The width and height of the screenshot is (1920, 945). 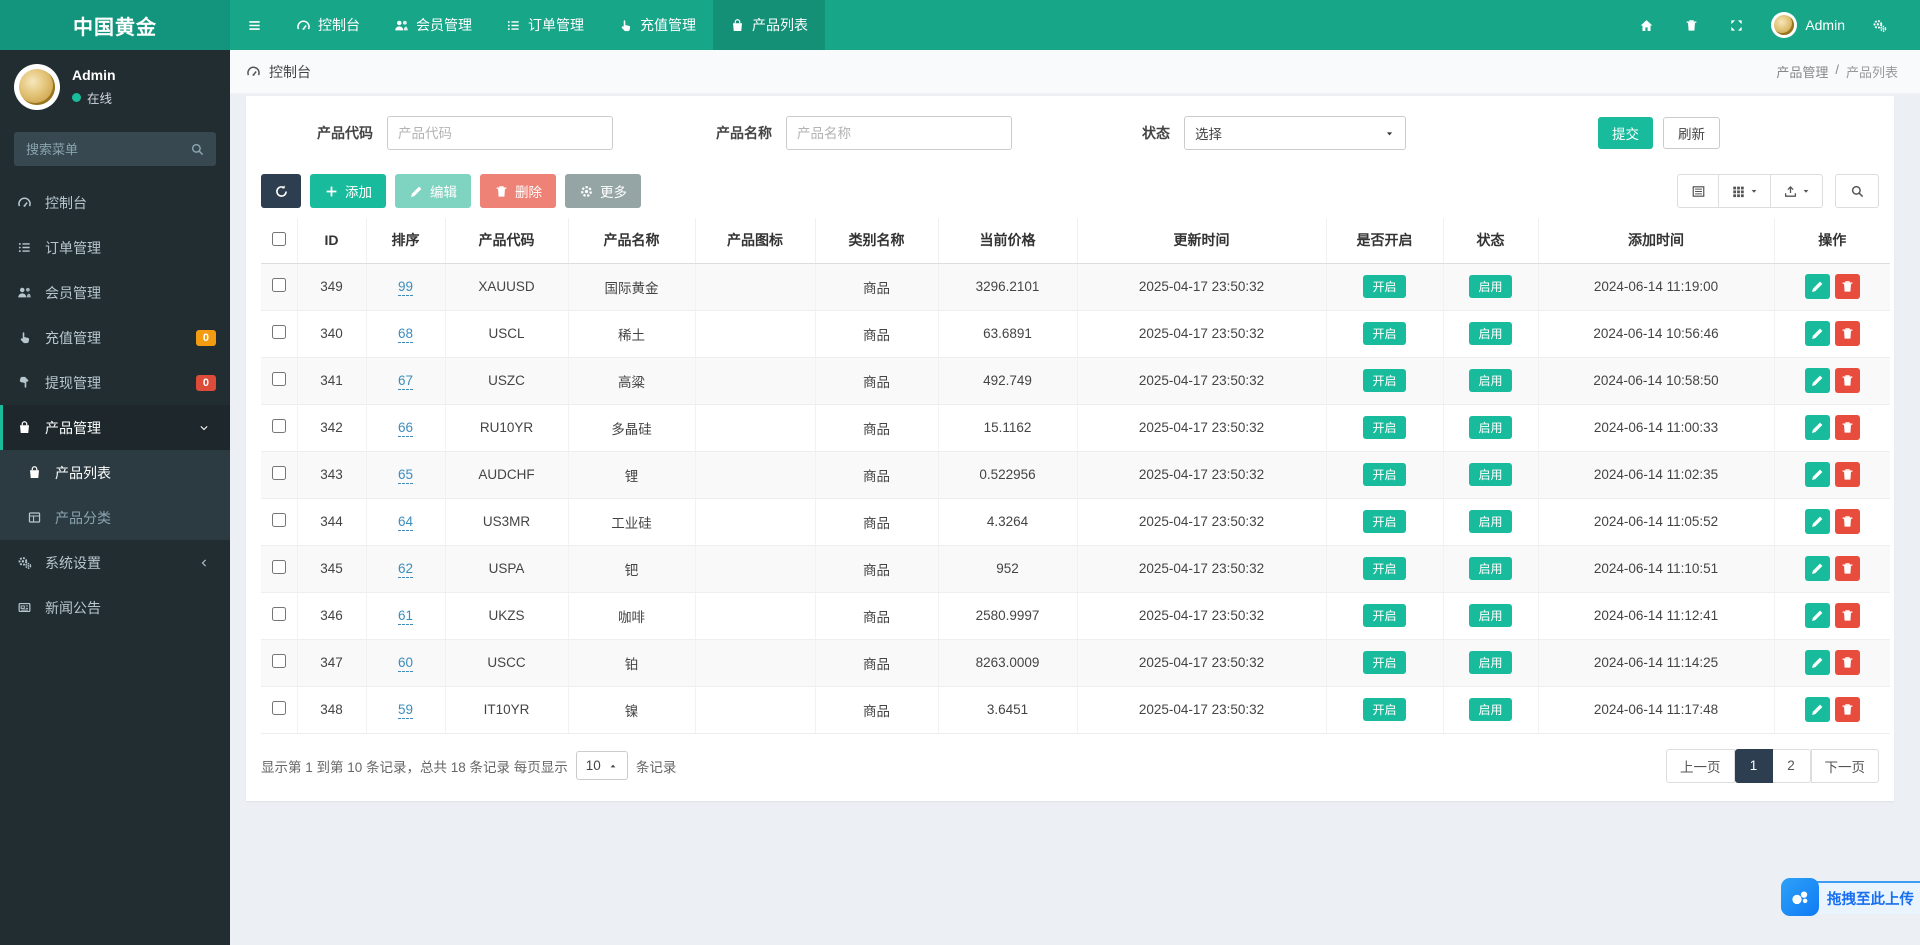 I want to click on sidebar-subitem-grid: 产品分类, so click(x=115, y=517).